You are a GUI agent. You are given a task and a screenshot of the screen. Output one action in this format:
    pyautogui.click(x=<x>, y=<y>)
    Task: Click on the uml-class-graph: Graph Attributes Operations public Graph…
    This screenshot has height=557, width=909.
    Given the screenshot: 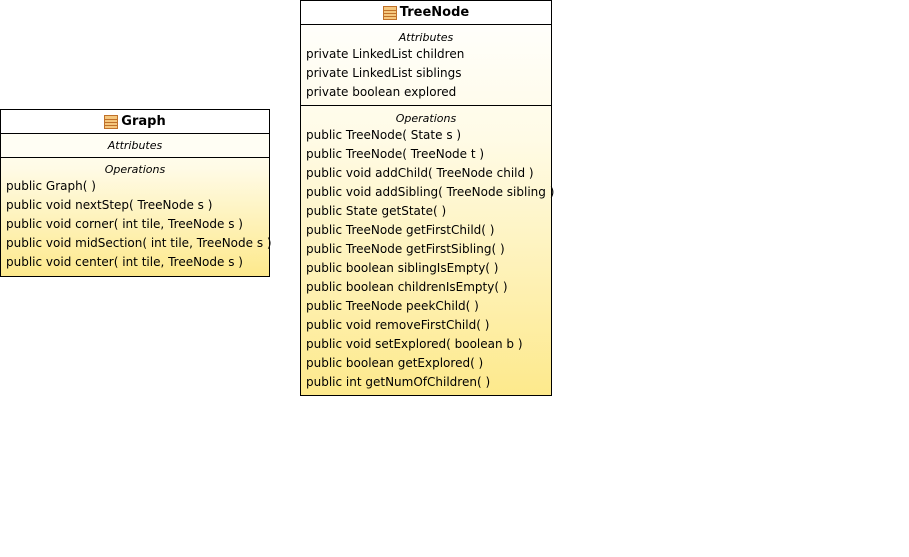 What is the action you would take?
    pyautogui.click(x=136, y=193)
    